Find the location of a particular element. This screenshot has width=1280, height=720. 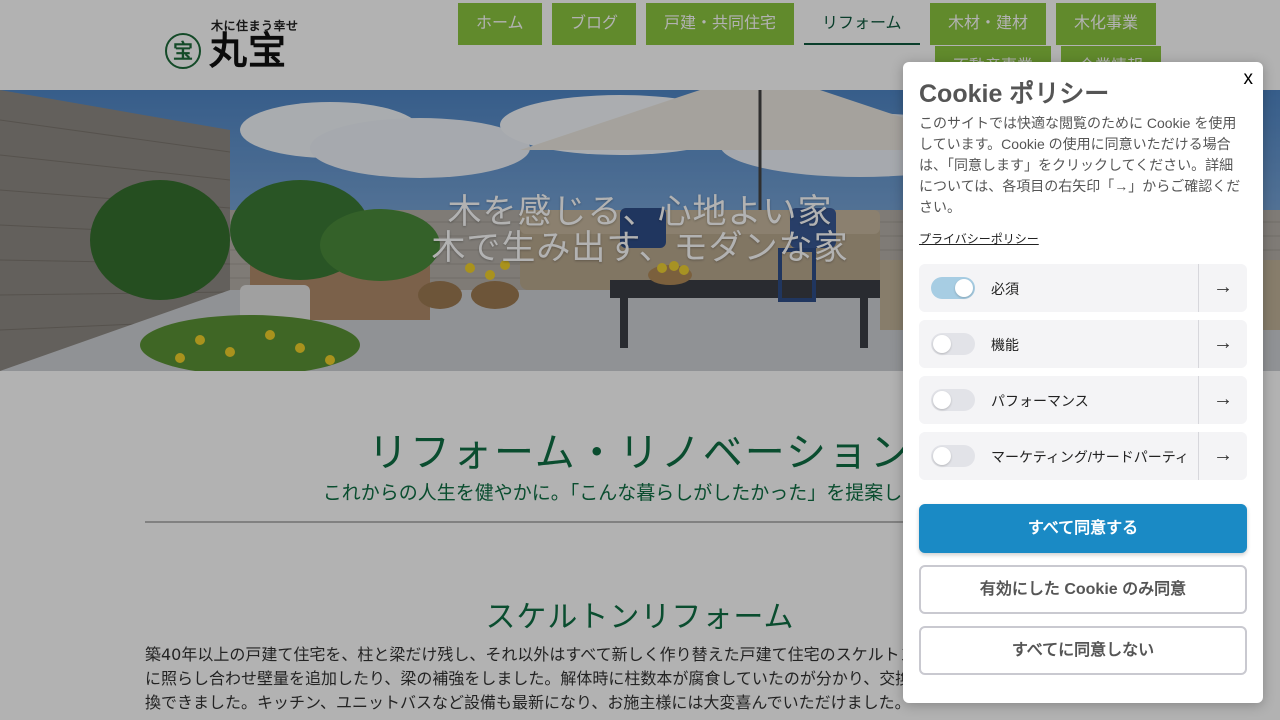

cookie-category-functional: 機能 → is located at coordinates (1083, 344).